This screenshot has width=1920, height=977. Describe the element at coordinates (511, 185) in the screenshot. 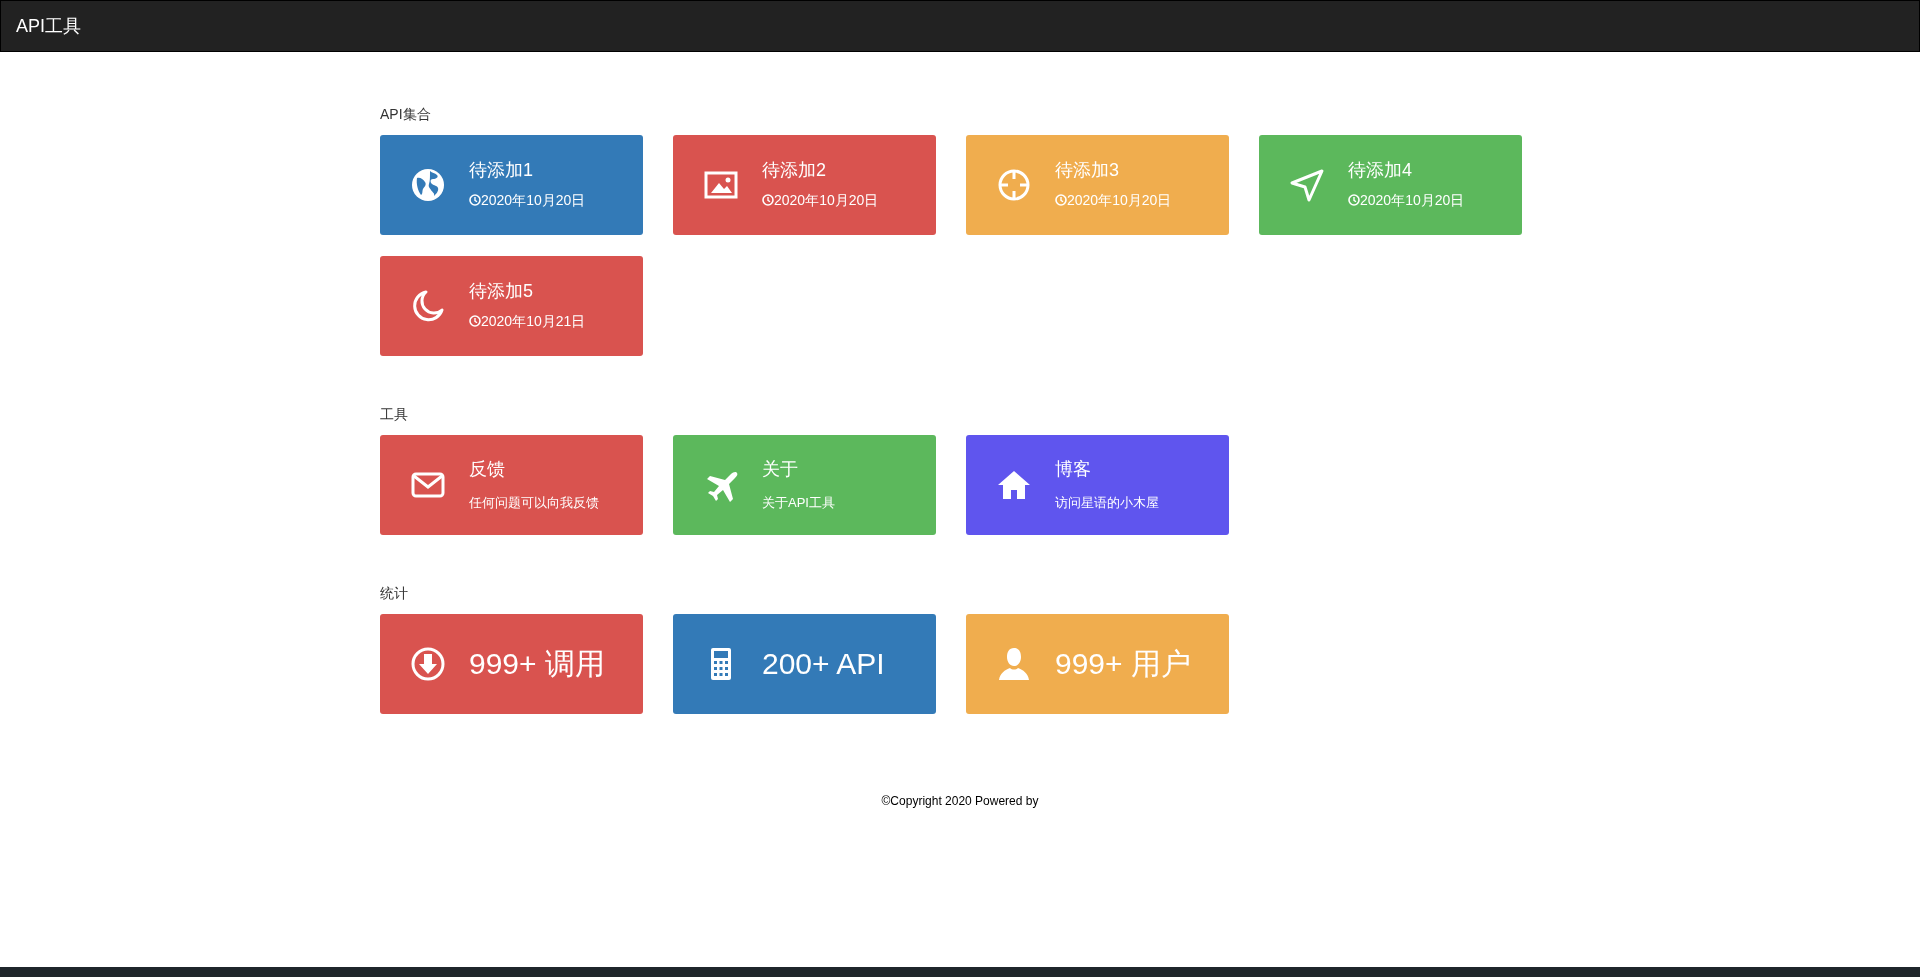

I see `tile-card: 待添加1 2020年10月20日` at that location.